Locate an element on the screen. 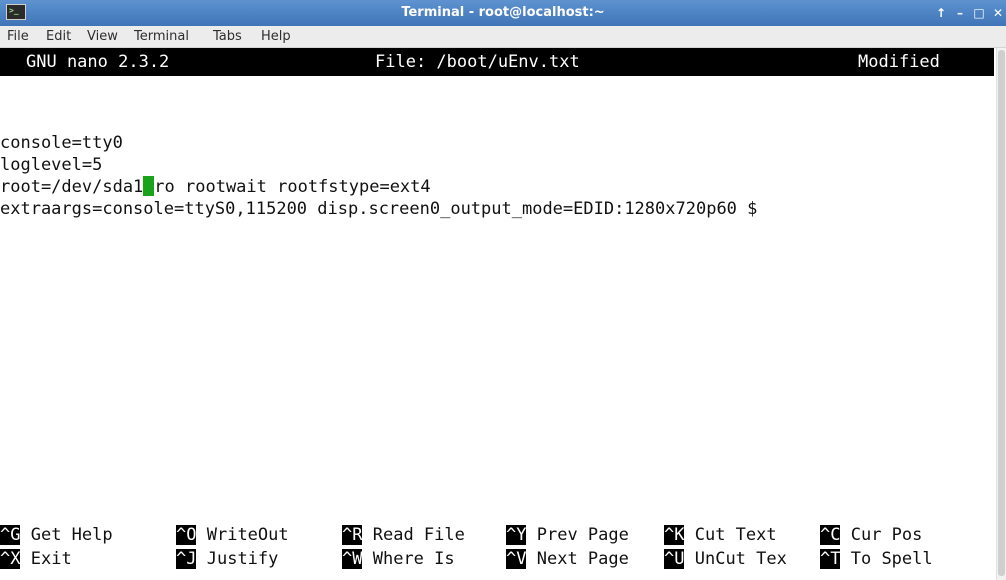  shortcut-exit: ^X Exit is located at coordinates (36, 559).